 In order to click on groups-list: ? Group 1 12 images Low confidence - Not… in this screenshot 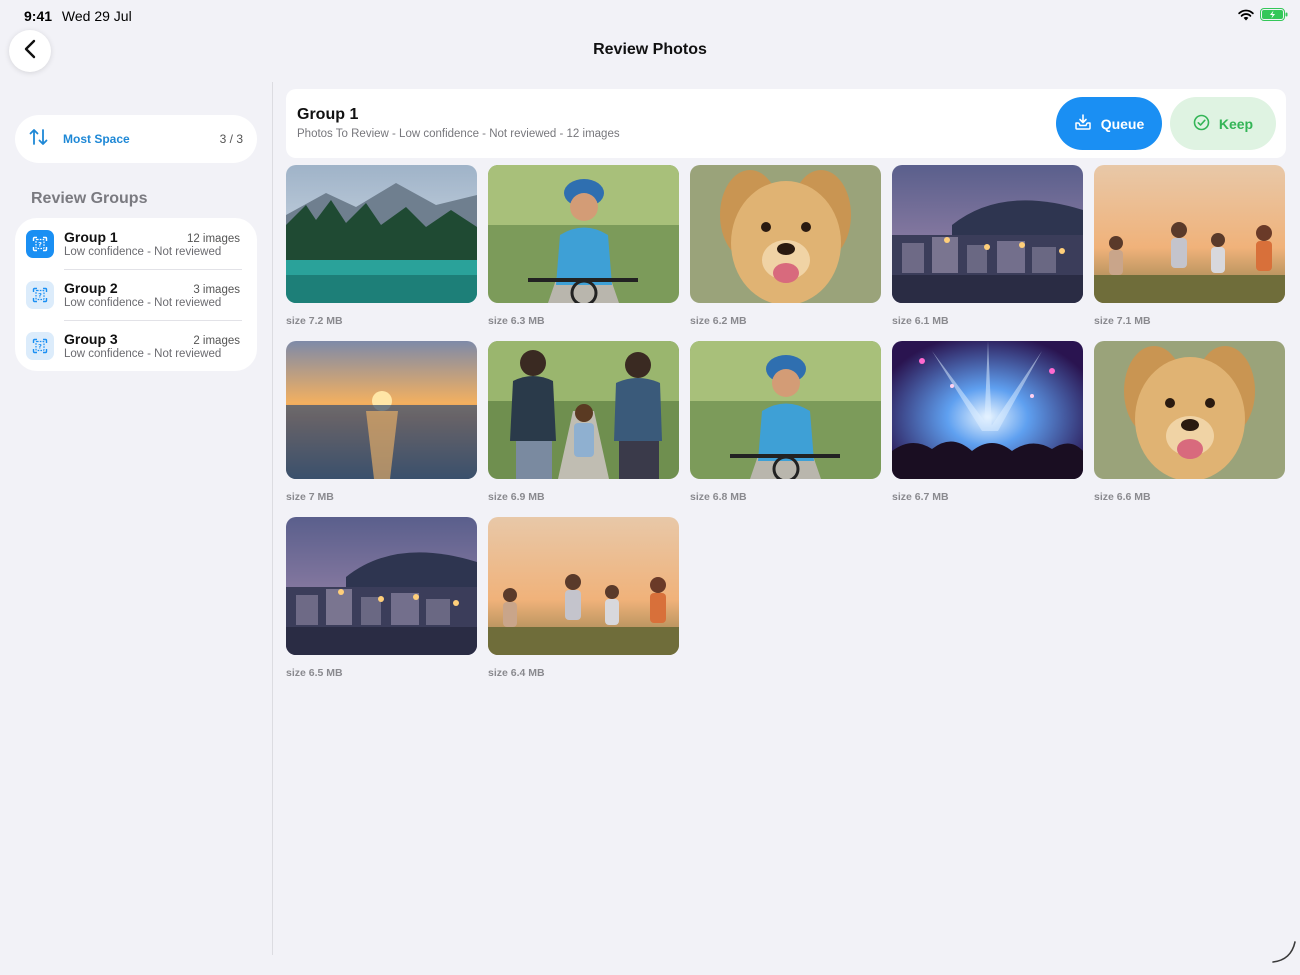, I will do `click(136, 294)`.